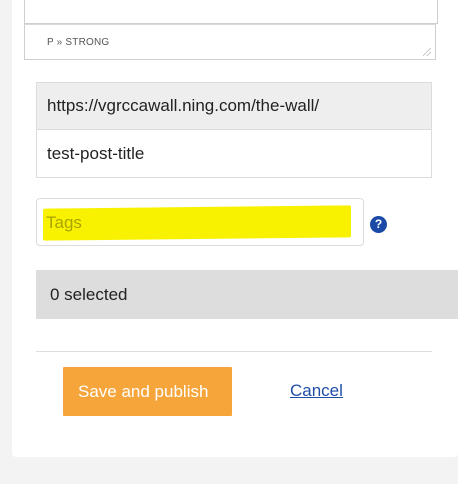 The width and height of the screenshot is (458, 484). I want to click on cancel-link: Cancel, so click(316, 391).